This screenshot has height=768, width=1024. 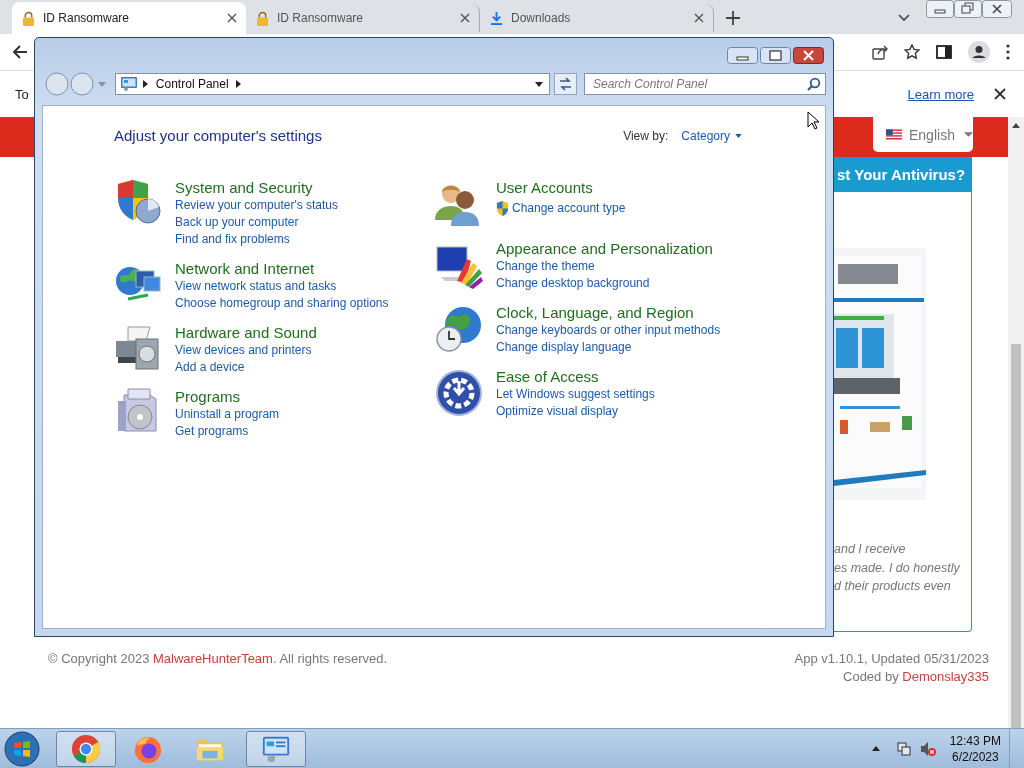 What do you see at coordinates (227, 414) in the screenshot?
I see `task-link: Uninstall a program` at bounding box center [227, 414].